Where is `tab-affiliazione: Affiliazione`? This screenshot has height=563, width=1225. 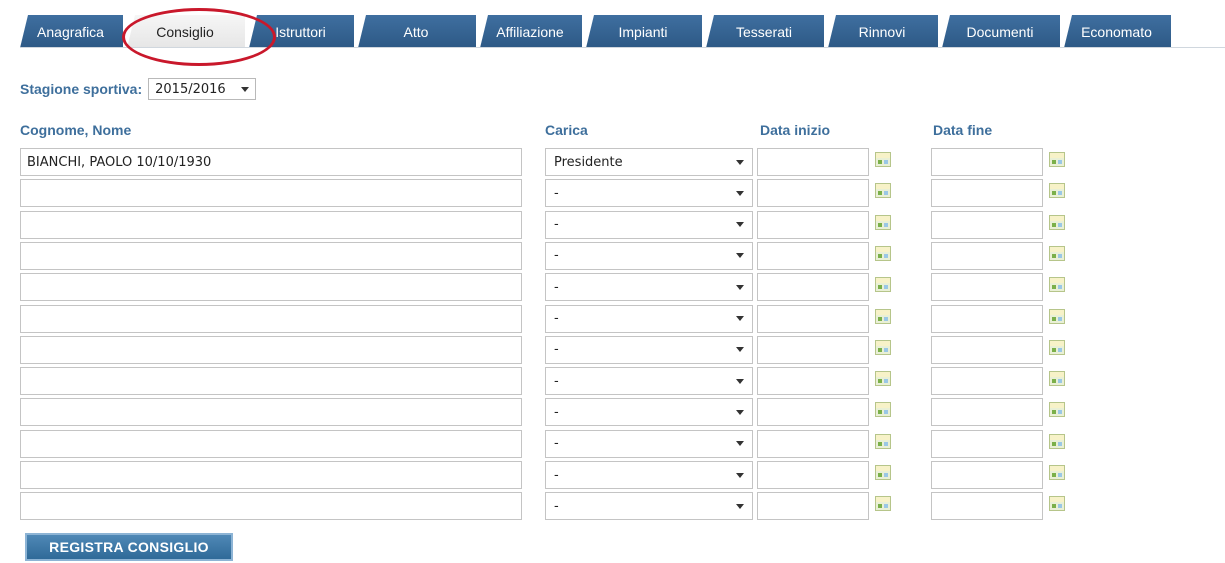 tab-affiliazione: Affiliazione is located at coordinates (531, 31).